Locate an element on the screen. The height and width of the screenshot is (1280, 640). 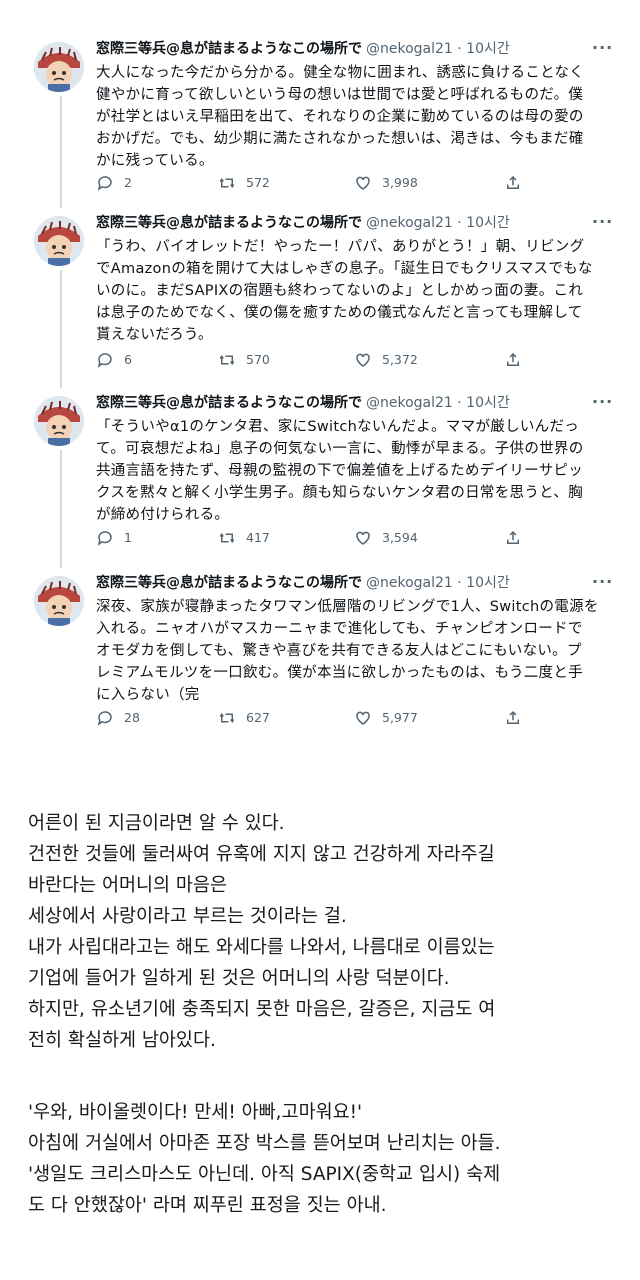
paragraph-line: 내가 사립대라고는 해도 와세다를 나와서, 나름대로 이름있는 is located at coordinates (261, 947).